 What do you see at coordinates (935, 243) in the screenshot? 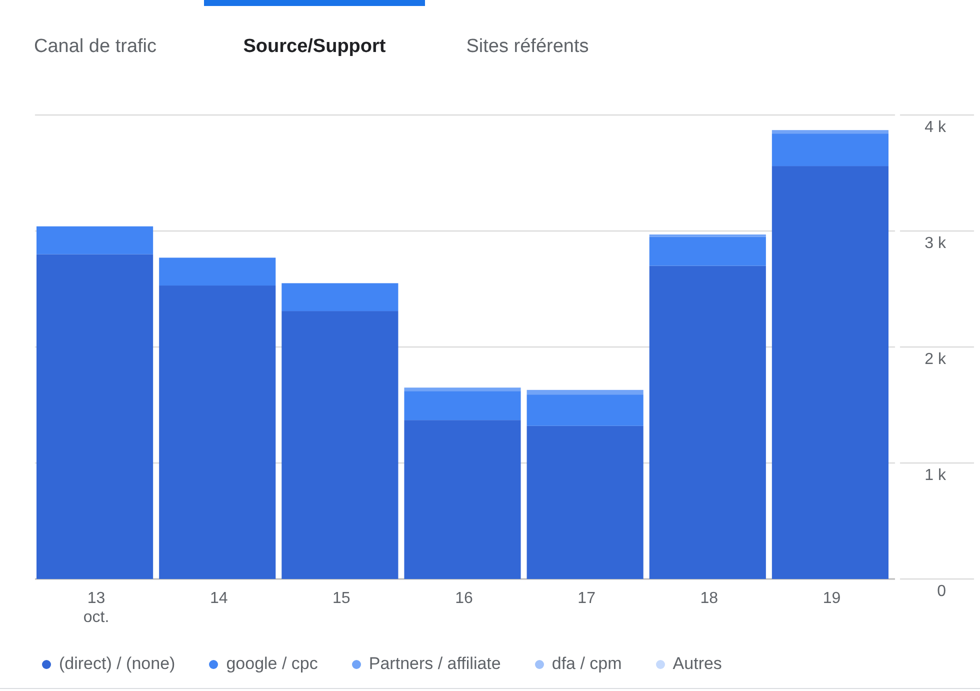
I see `axis-label: 3 k` at bounding box center [935, 243].